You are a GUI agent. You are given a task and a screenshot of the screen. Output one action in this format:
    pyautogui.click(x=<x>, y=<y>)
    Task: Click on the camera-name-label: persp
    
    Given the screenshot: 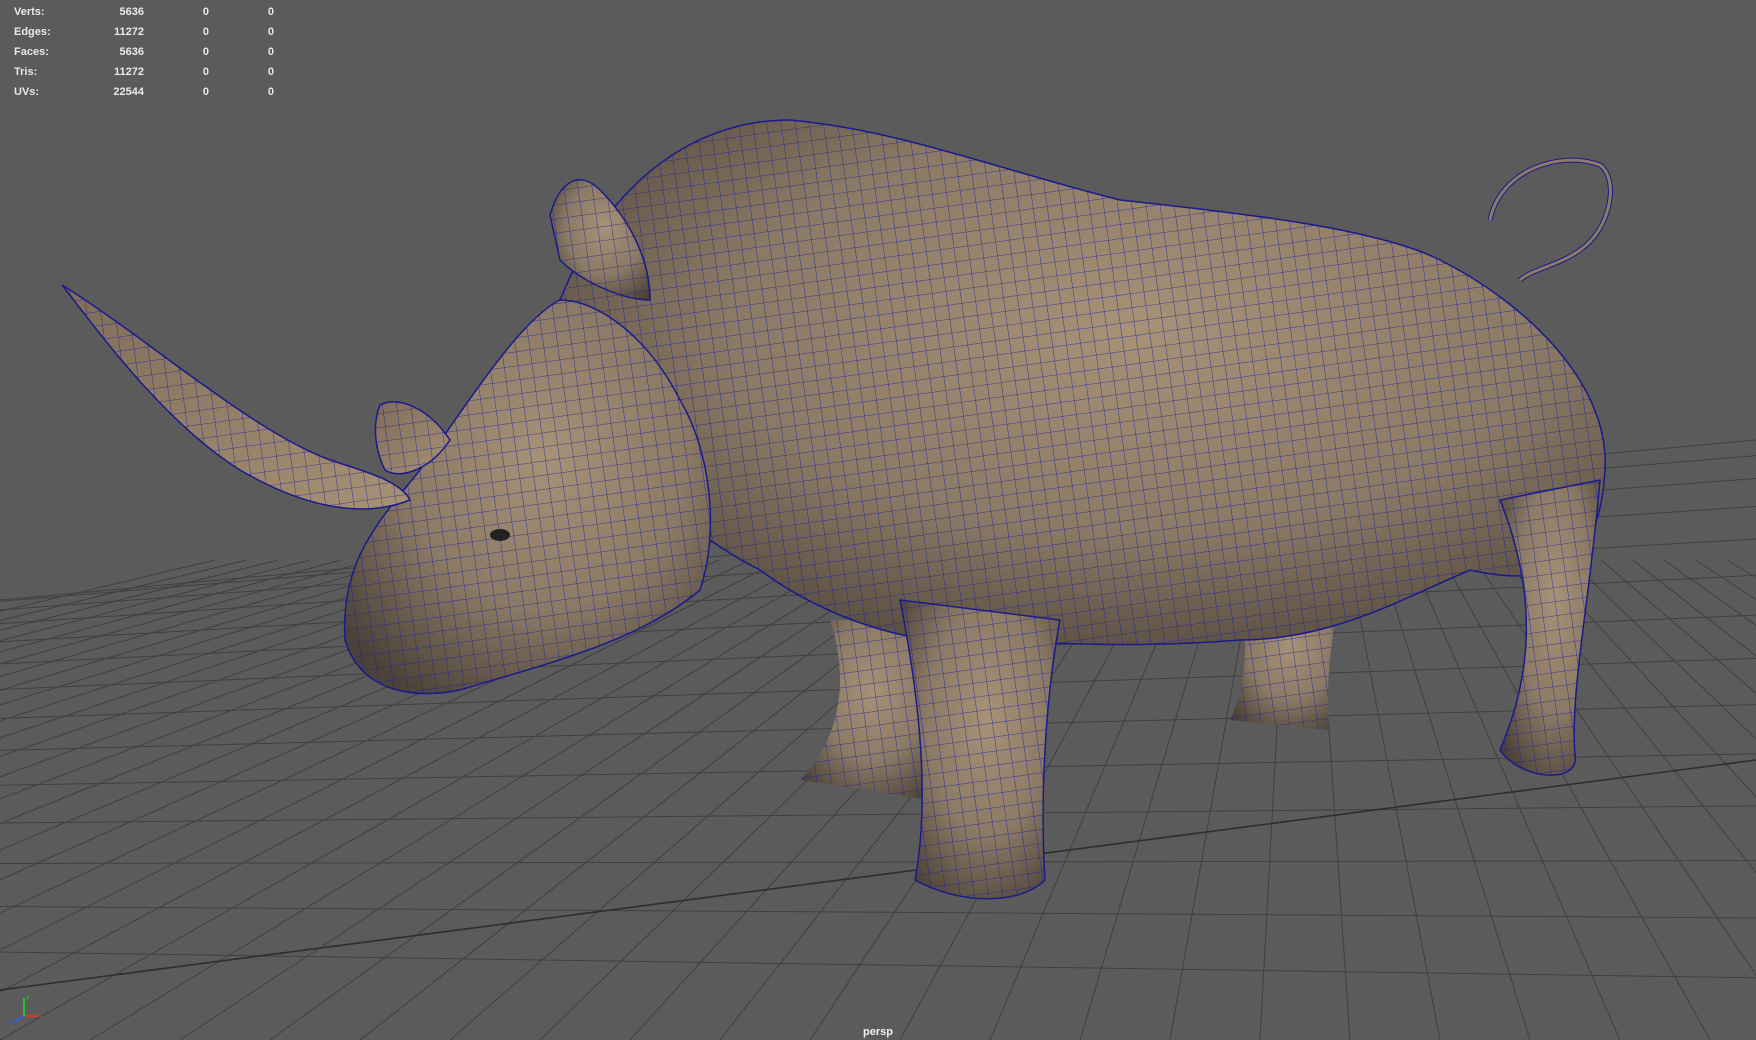 What is the action you would take?
    pyautogui.click(x=878, y=1032)
    